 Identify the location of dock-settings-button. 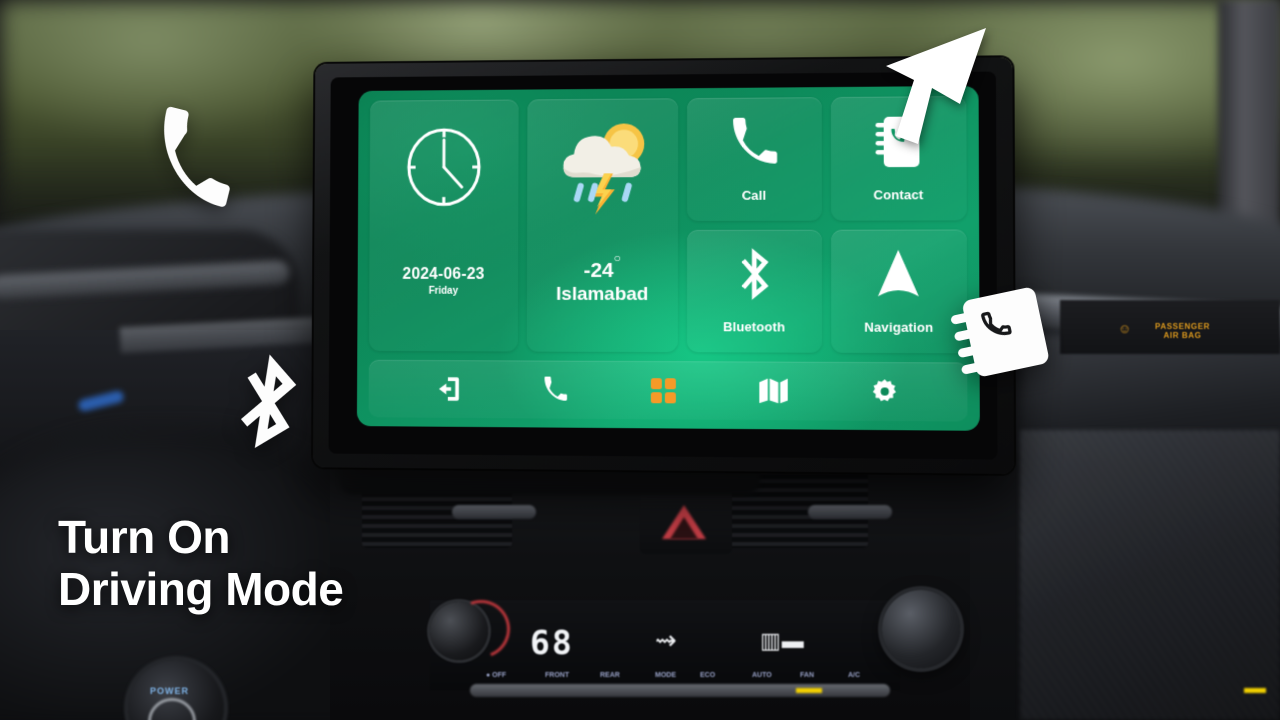
(884, 391).